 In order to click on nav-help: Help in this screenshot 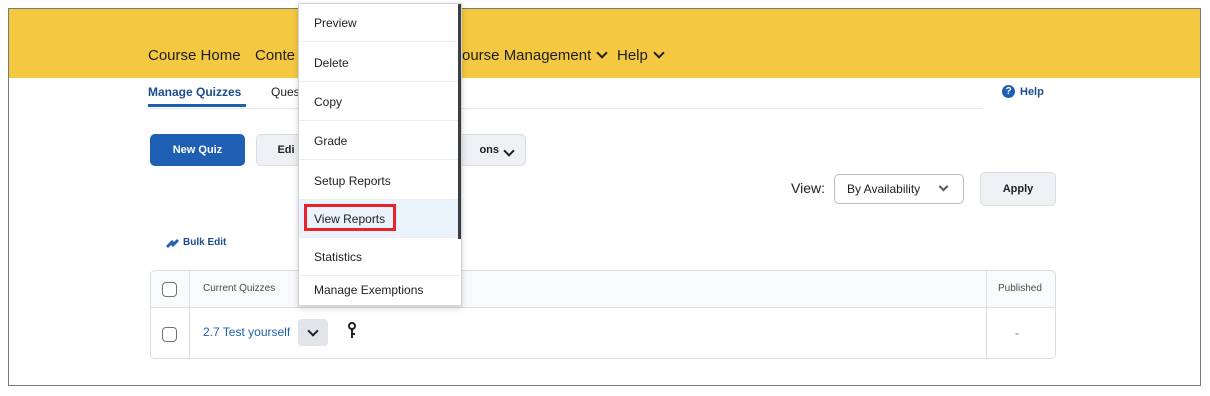, I will do `click(641, 55)`.